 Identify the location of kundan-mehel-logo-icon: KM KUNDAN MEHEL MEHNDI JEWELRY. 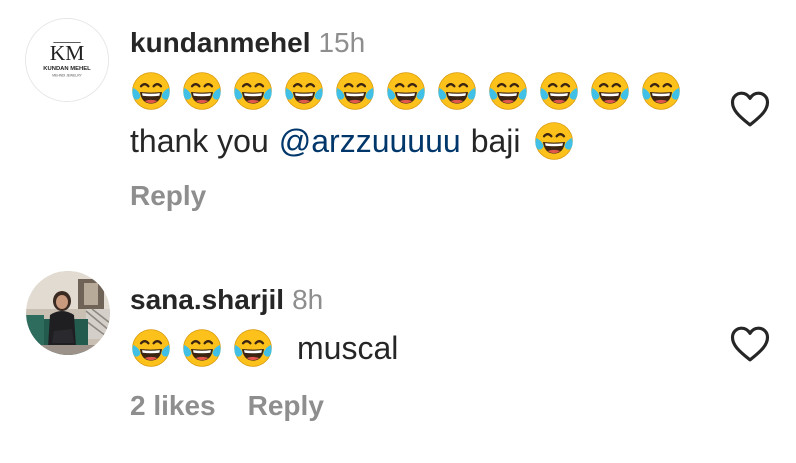
(67, 60).